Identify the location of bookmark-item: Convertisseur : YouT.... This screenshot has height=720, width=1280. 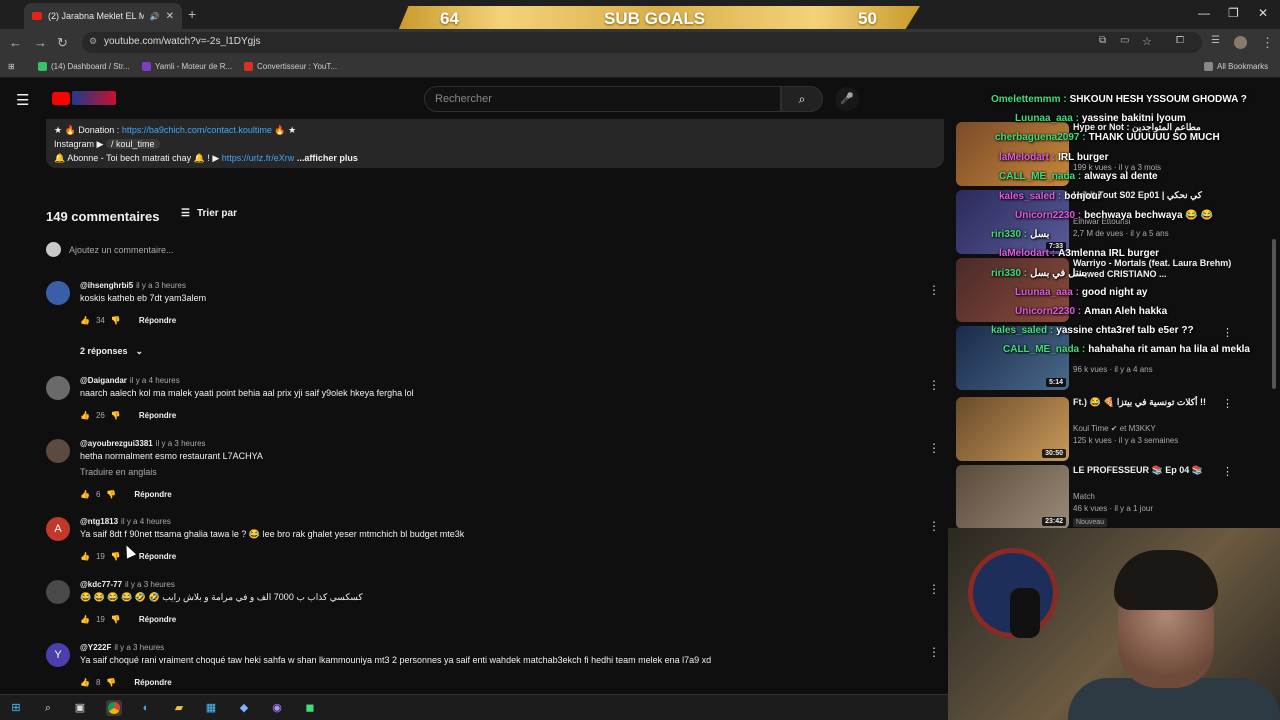
(290, 66).